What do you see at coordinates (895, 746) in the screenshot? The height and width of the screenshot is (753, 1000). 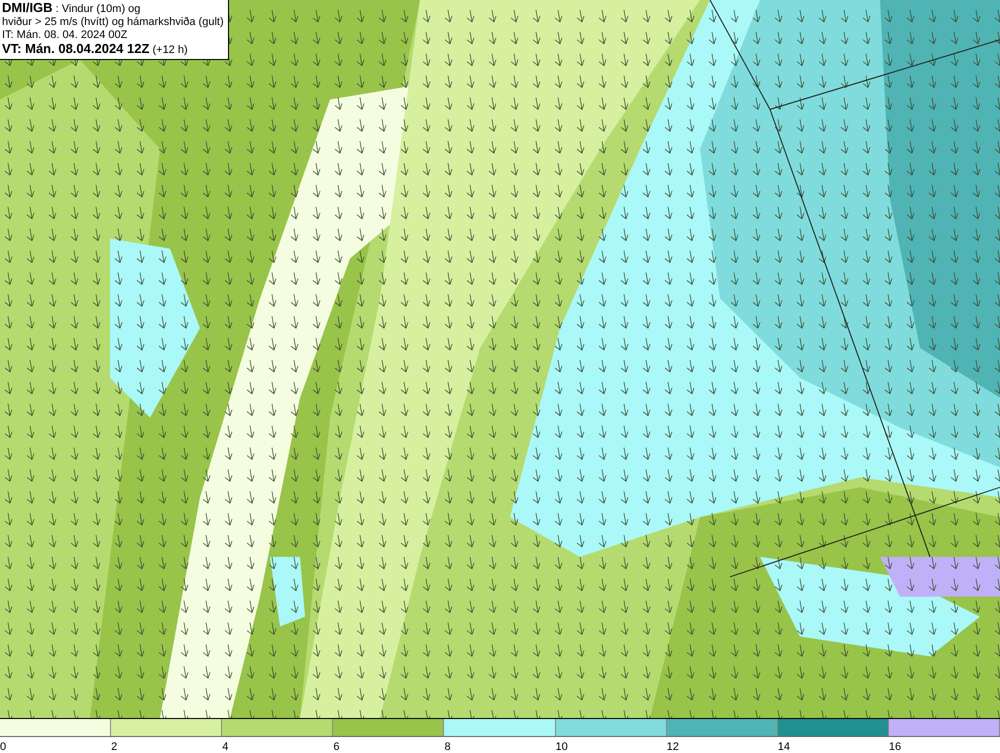 I see `legend-label: 16` at bounding box center [895, 746].